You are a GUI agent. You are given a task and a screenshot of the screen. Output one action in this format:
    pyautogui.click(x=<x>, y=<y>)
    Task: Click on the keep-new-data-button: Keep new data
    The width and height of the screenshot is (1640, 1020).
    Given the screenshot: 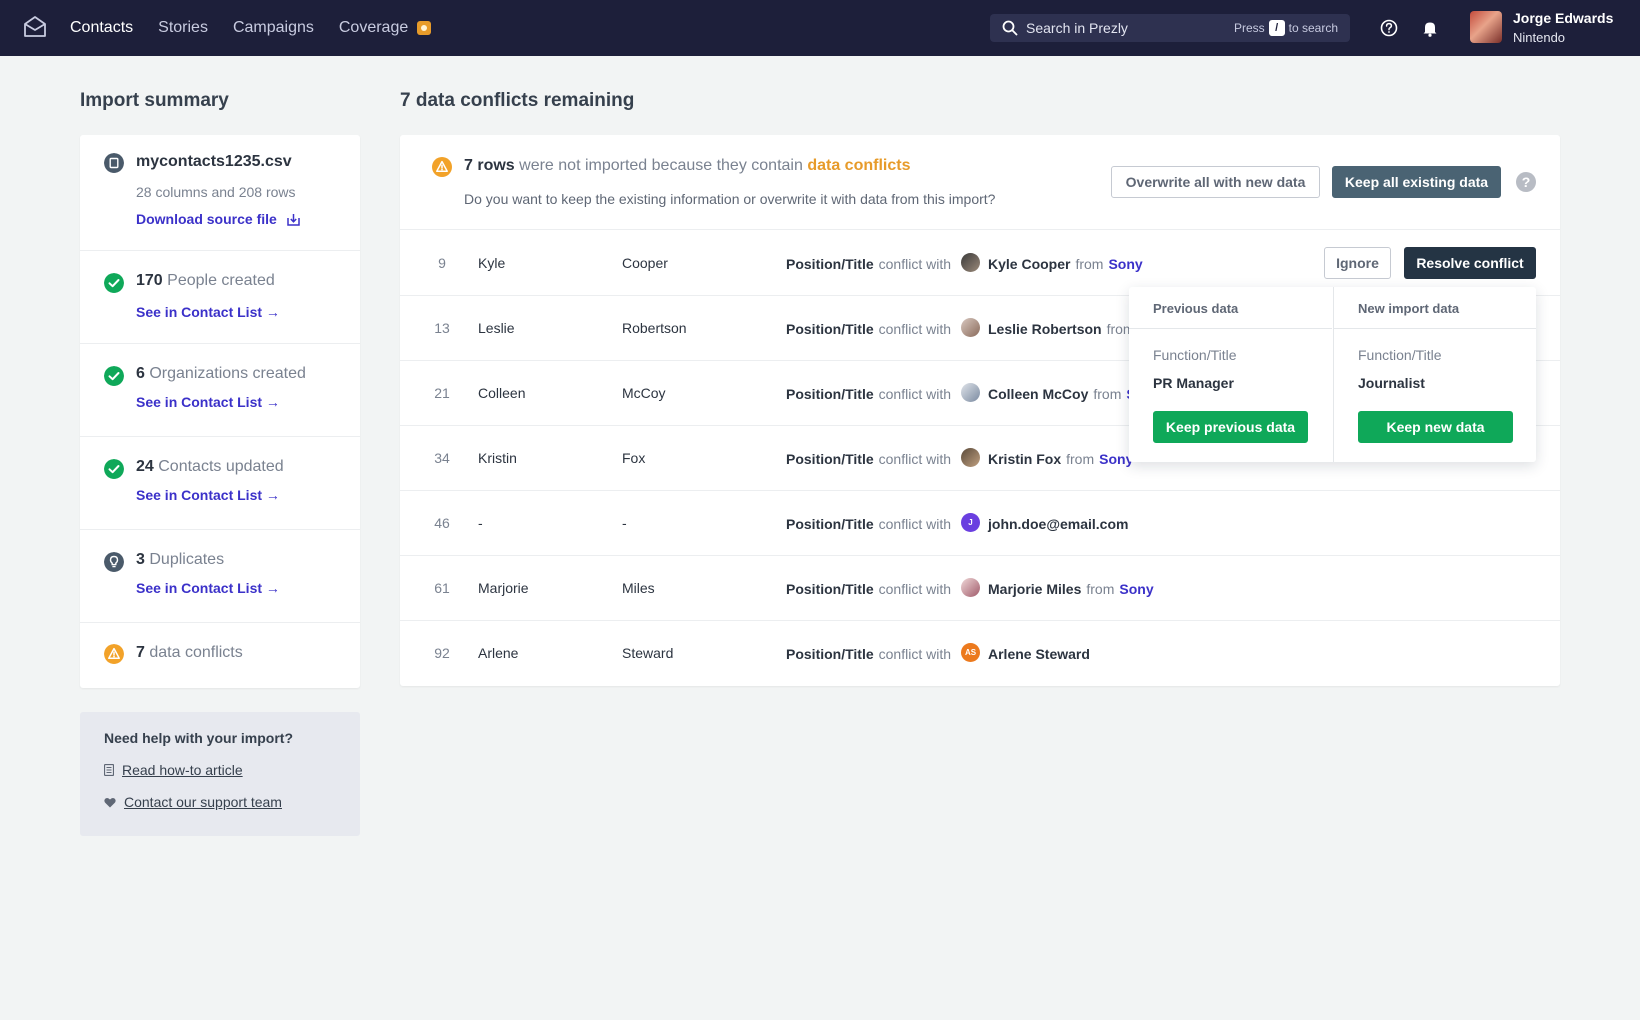 What is the action you would take?
    pyautogui.click(x=1435, y=427)
    